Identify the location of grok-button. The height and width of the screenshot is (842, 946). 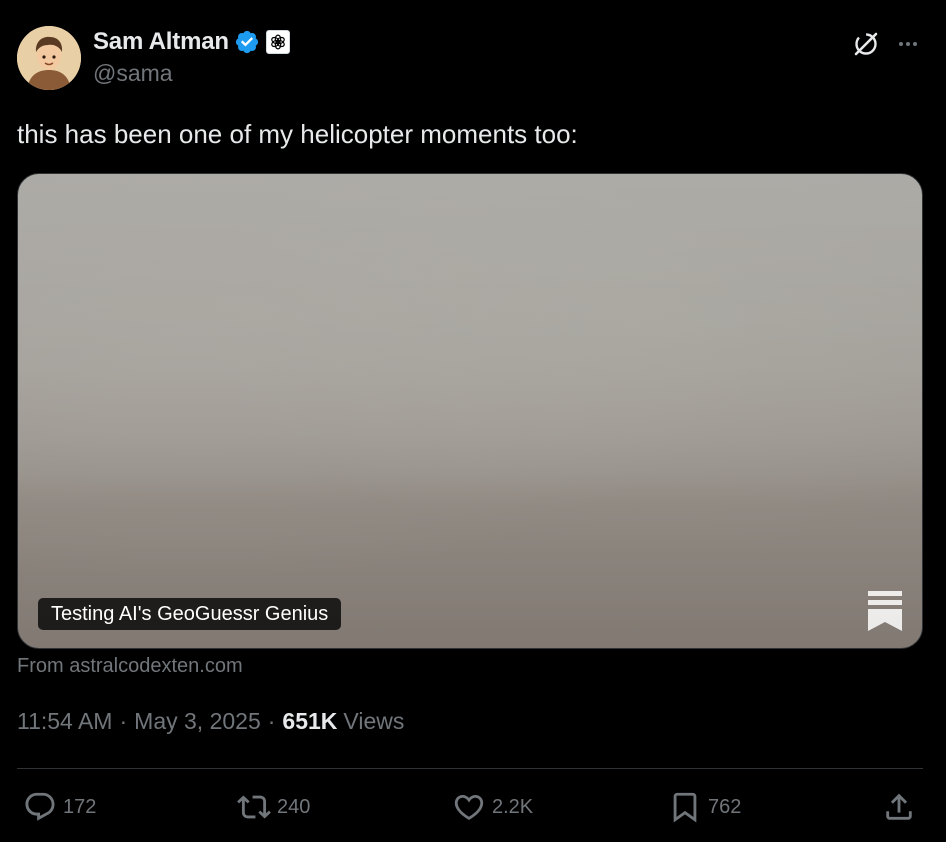
(866, 44).